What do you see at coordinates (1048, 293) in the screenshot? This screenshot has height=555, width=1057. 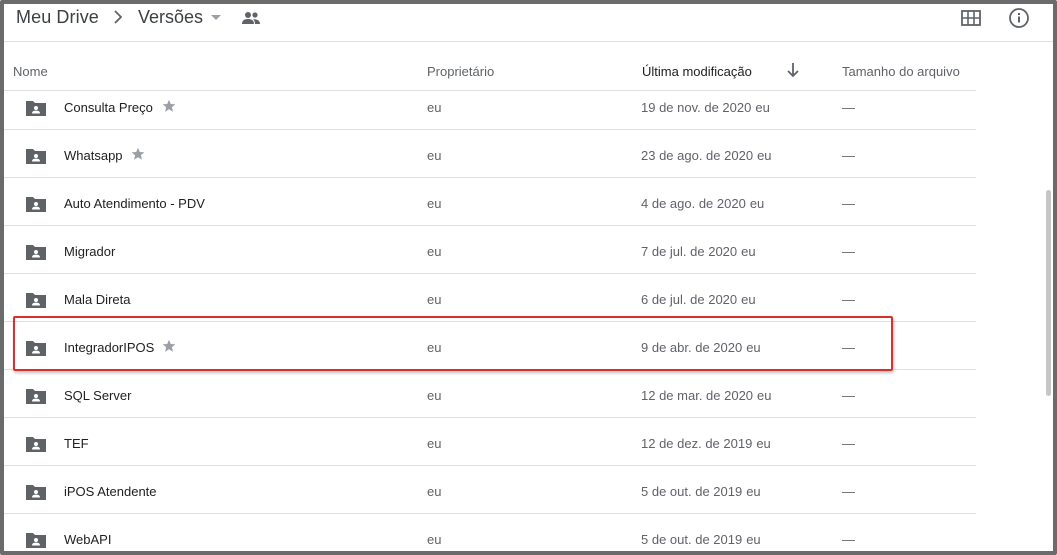 I see `scrollbar-thumb` at bounding box center [1048, 293].